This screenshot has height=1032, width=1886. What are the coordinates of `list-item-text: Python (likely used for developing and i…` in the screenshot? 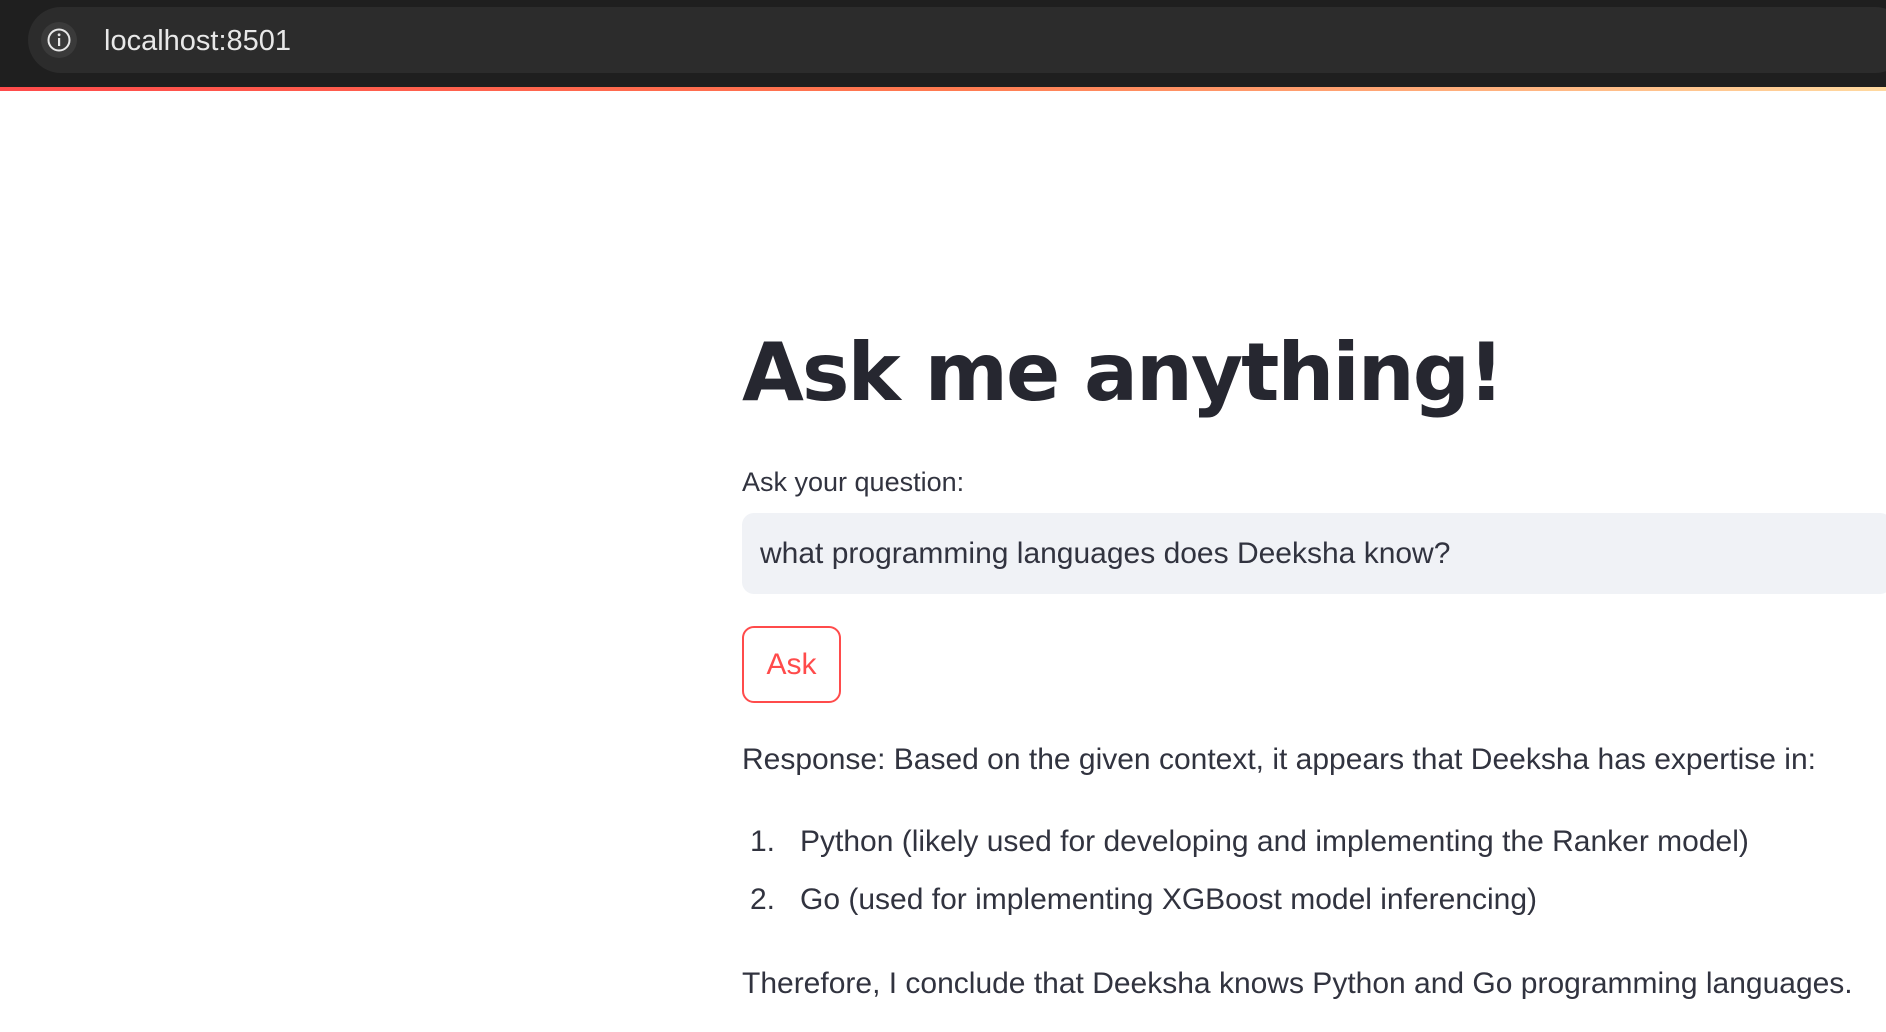 It's located at (1274, 841).